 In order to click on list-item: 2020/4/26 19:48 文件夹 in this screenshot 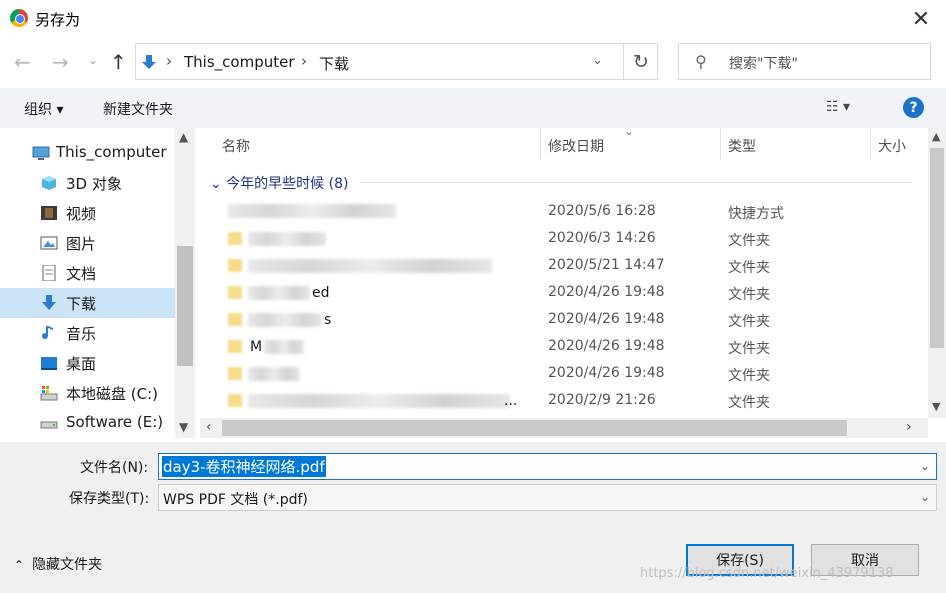, I will do `click(556, 374)`.